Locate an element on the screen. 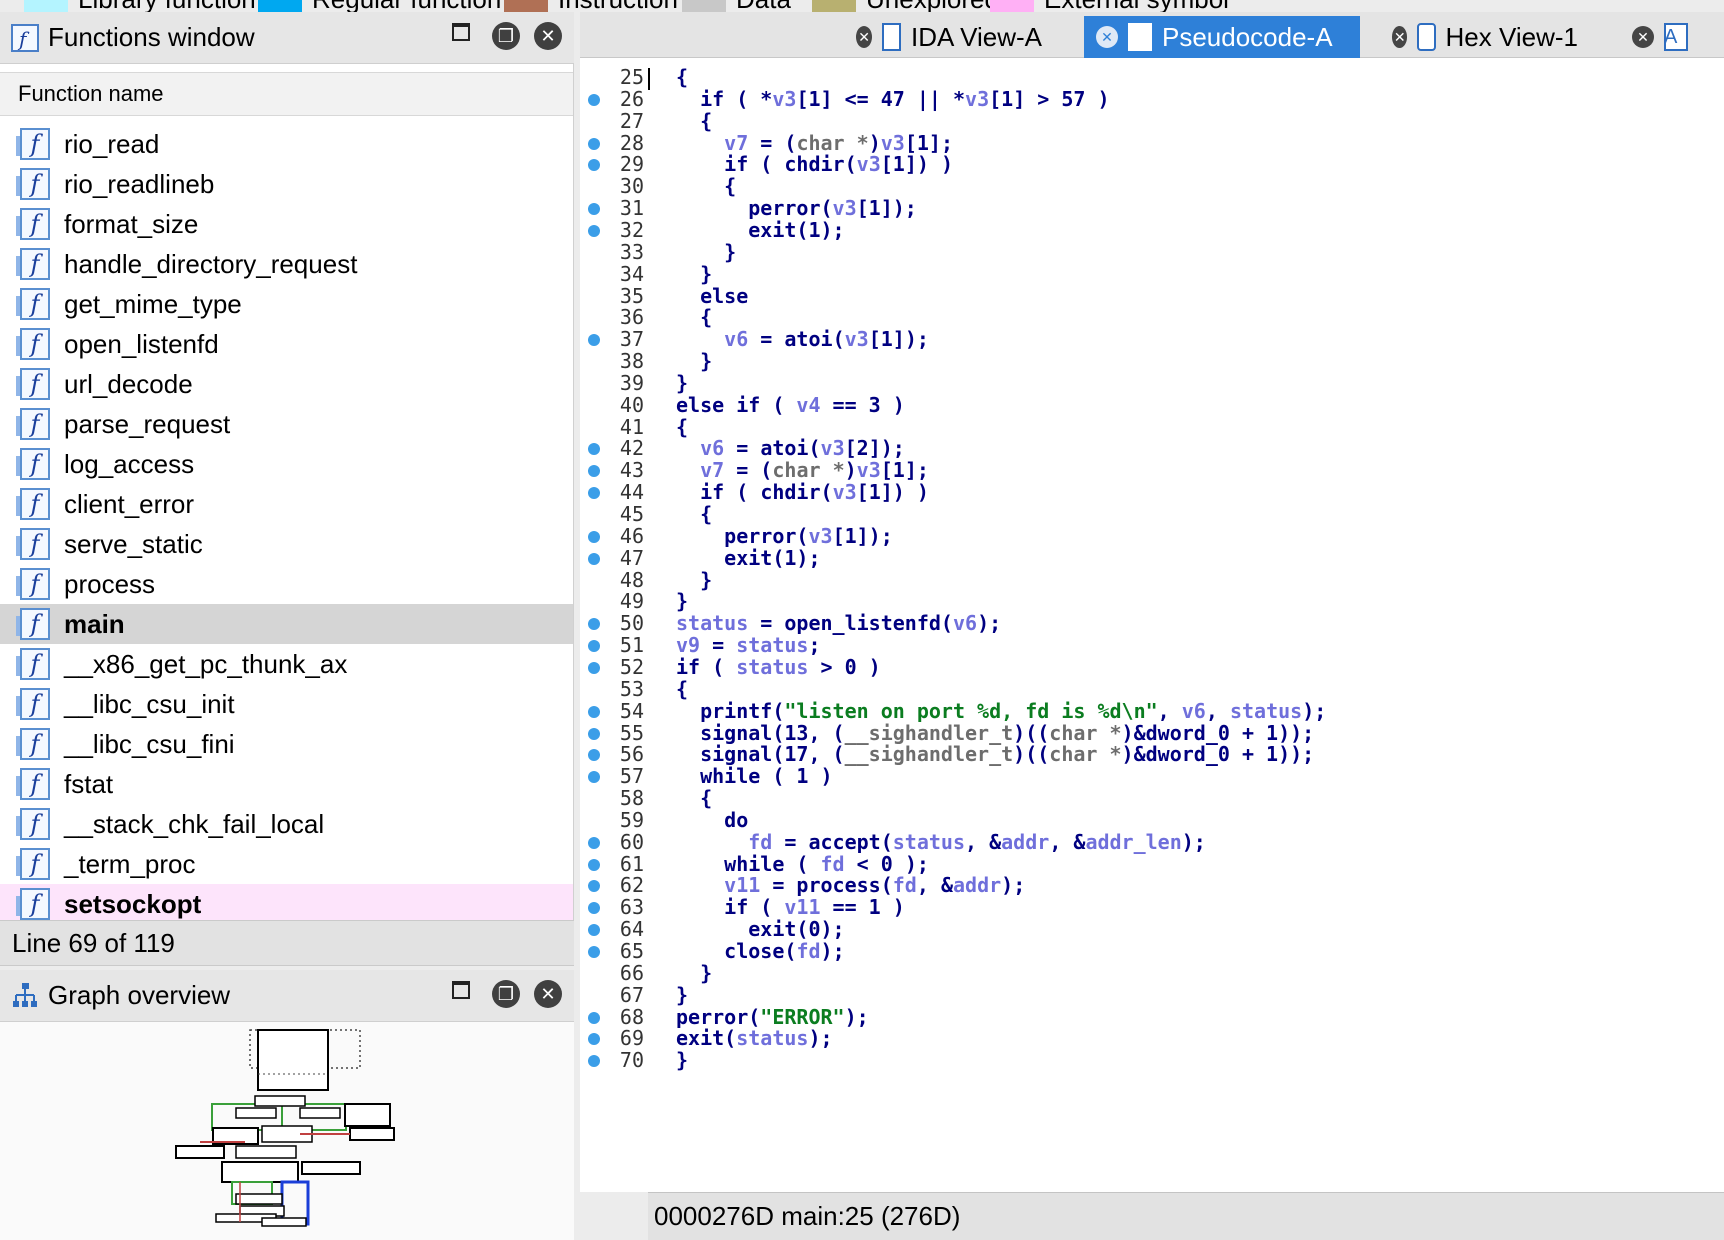  column-header-function-name: Function name is located at coordinates (286, 94).